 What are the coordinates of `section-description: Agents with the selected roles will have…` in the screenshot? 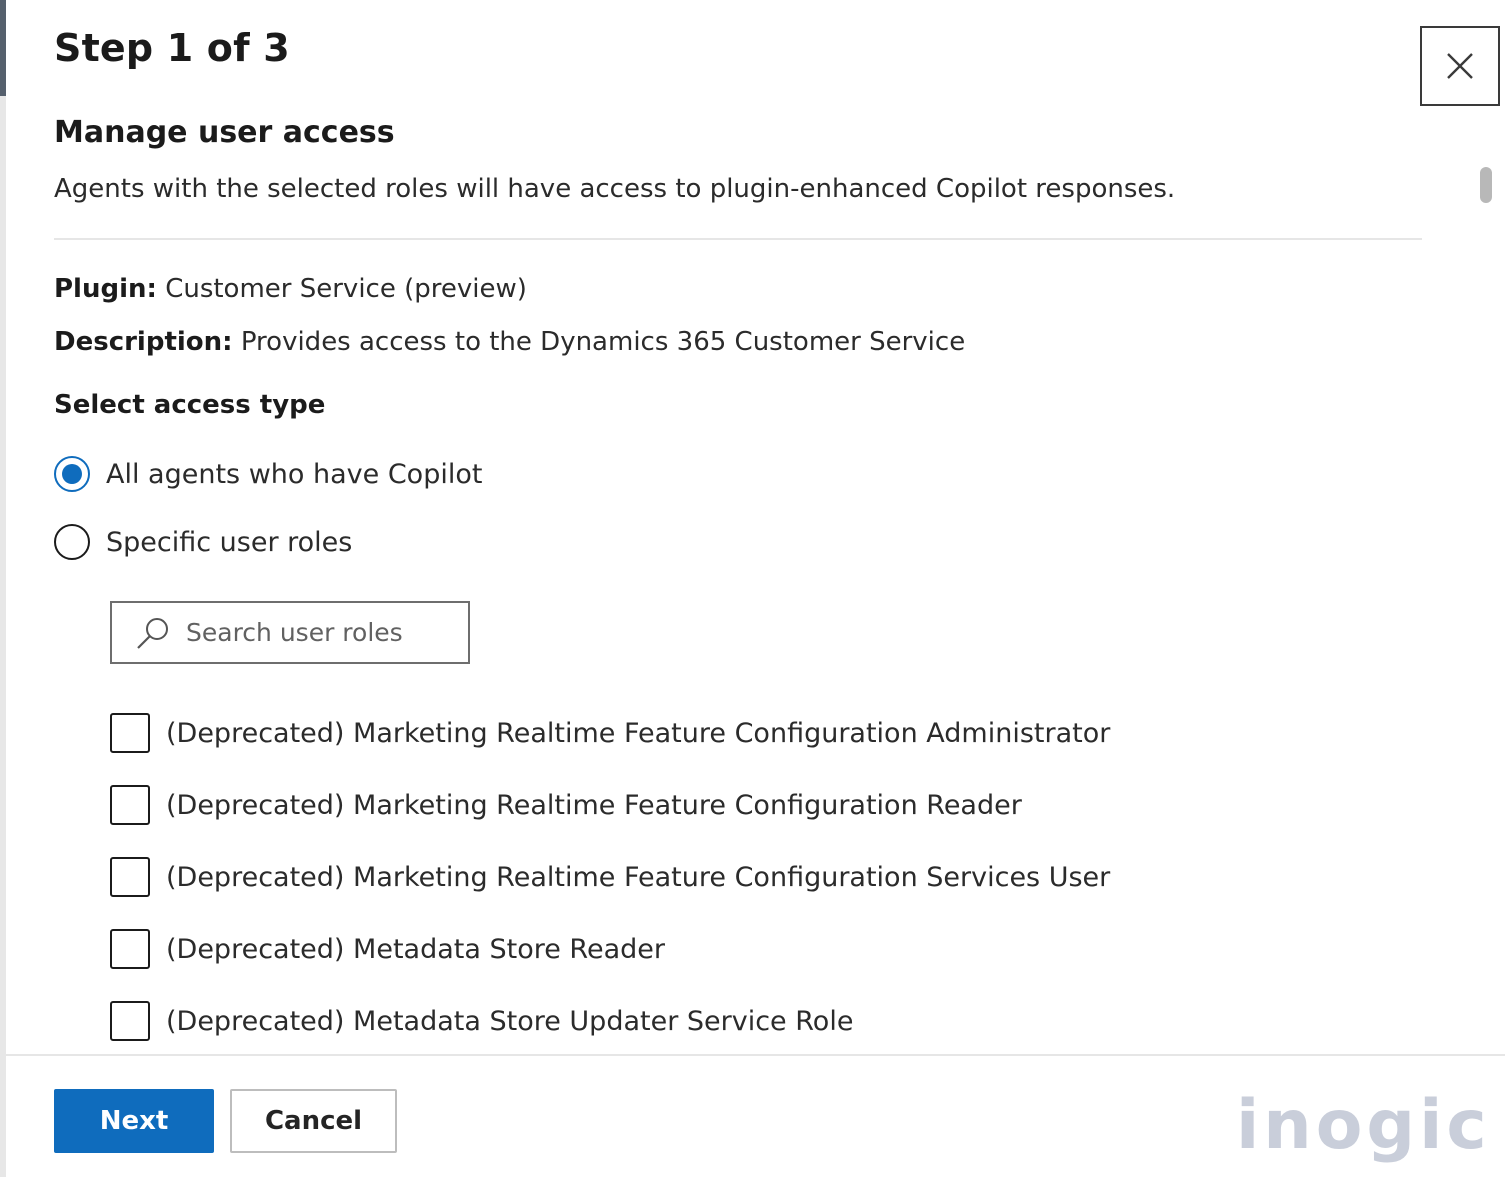 It's located at (615, 189).